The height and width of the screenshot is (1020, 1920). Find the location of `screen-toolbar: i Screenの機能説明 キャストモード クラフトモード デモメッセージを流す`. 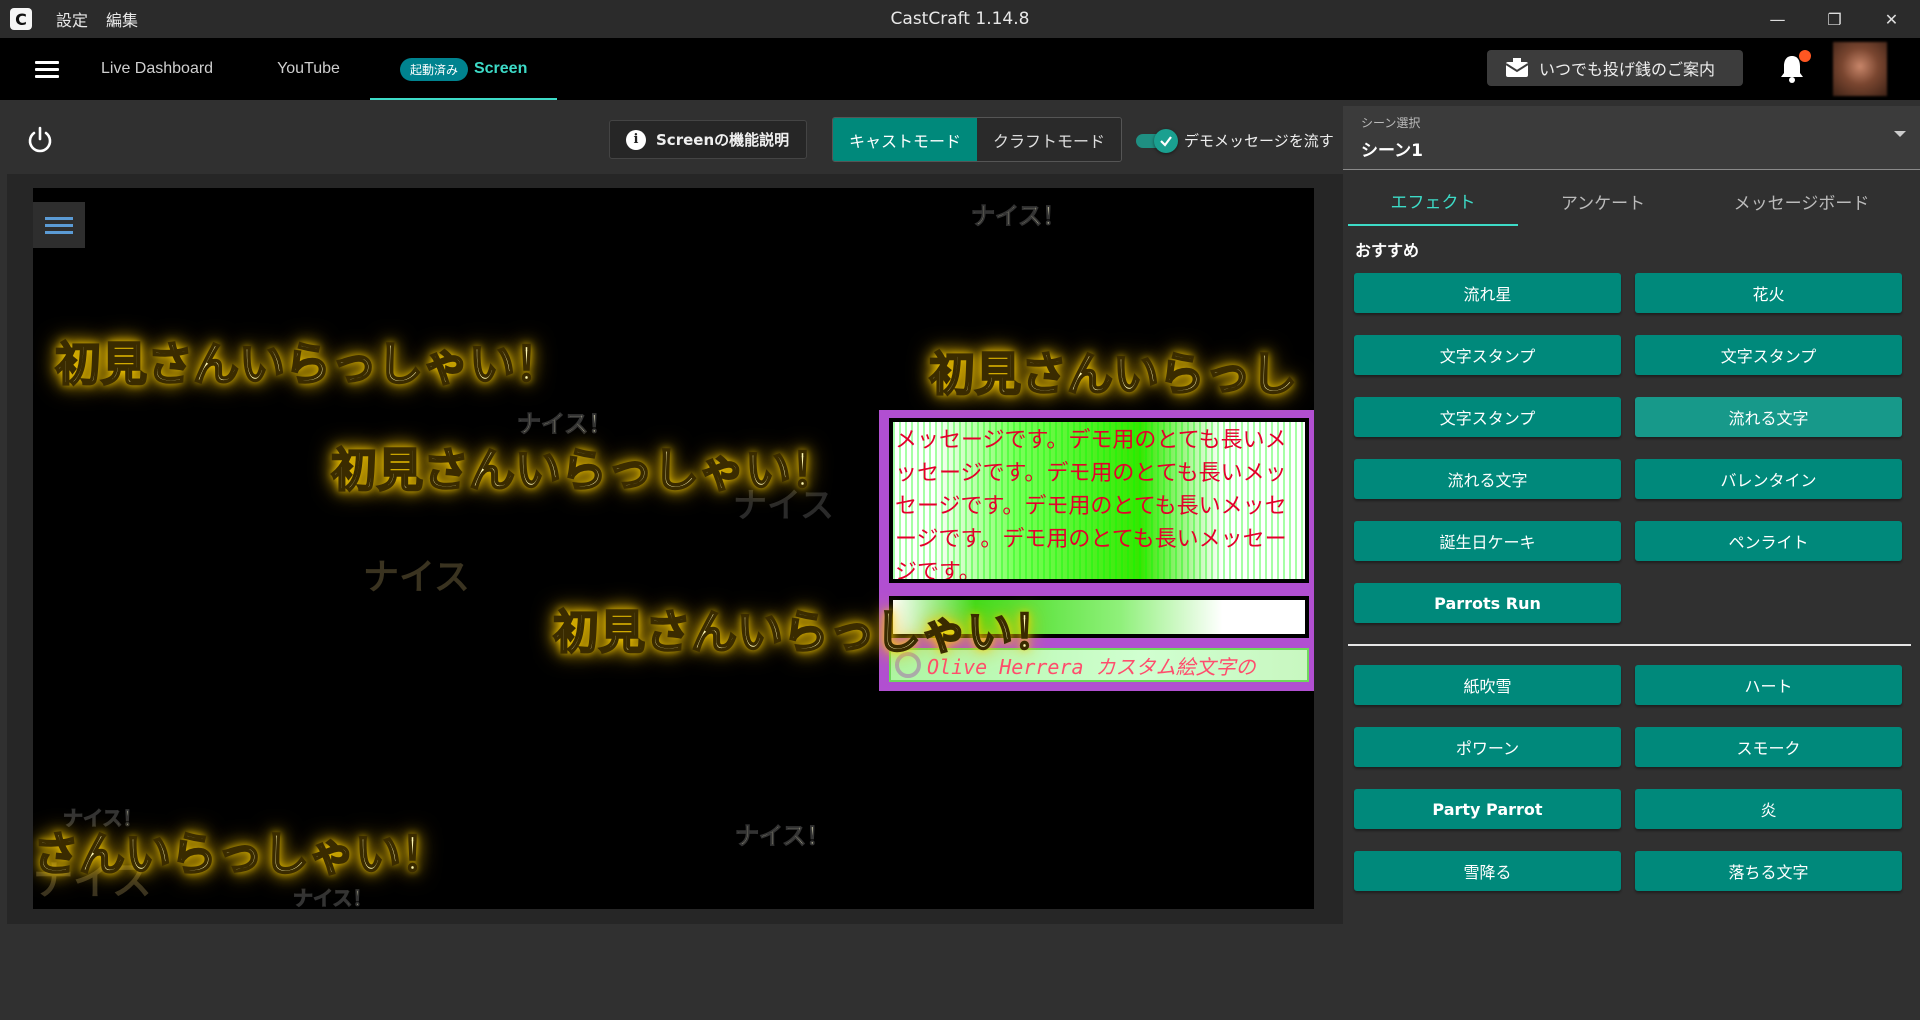

screen-toolbar: i Screenの機能説明 キャストモード クラフトモード デモメッセージを流す is located at coordinates (671, 136).